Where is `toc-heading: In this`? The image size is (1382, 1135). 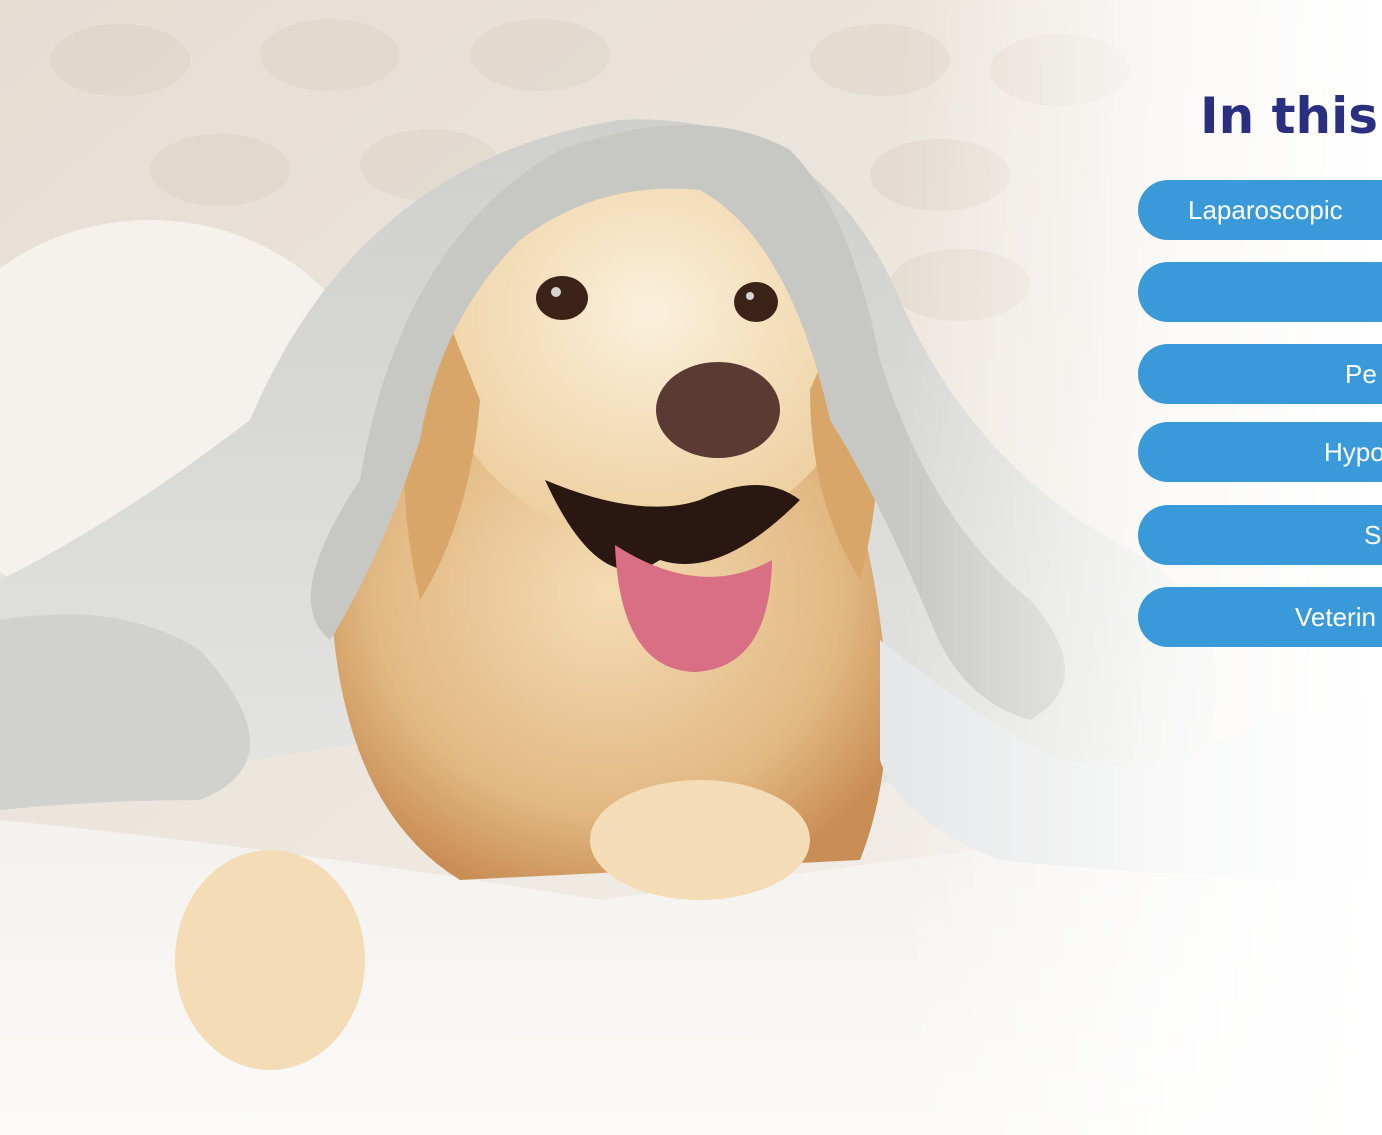
toc-heading: In this is located at coordinates (1289, 116).